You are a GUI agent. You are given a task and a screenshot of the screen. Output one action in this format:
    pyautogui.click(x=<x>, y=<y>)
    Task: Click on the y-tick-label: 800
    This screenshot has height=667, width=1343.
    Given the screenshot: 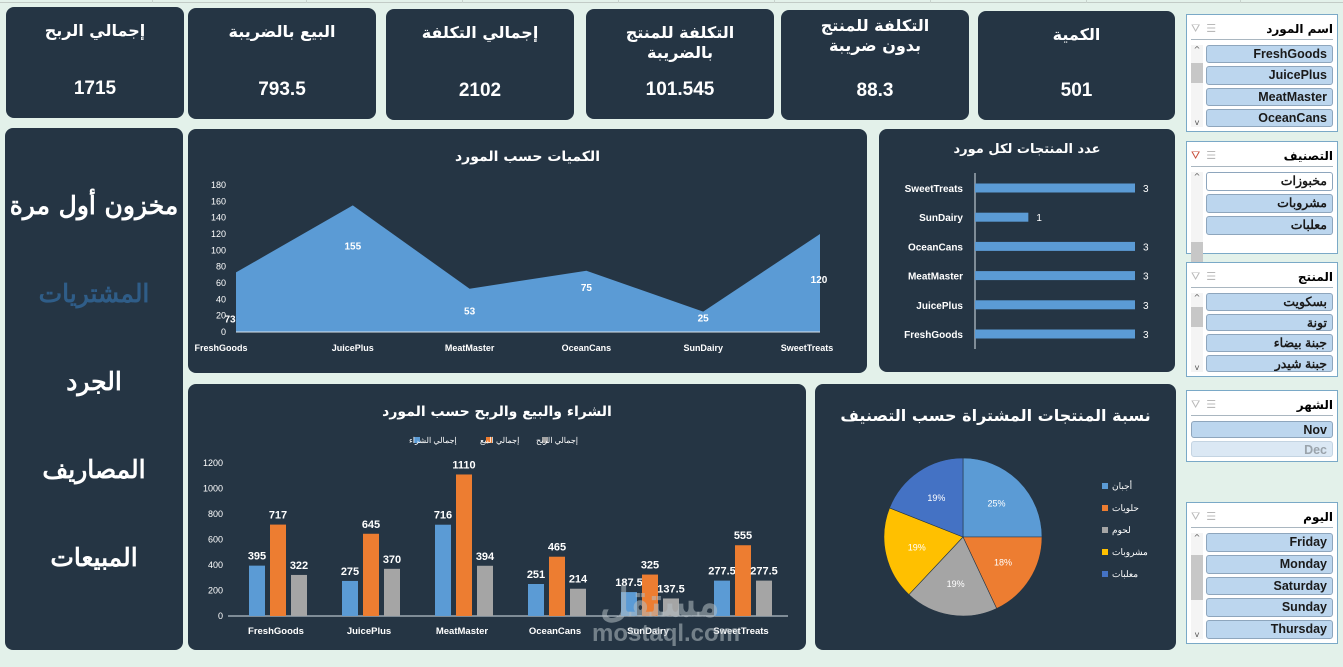 What is the action you would take?
    pyautogui.click(x=215, y=514)
    